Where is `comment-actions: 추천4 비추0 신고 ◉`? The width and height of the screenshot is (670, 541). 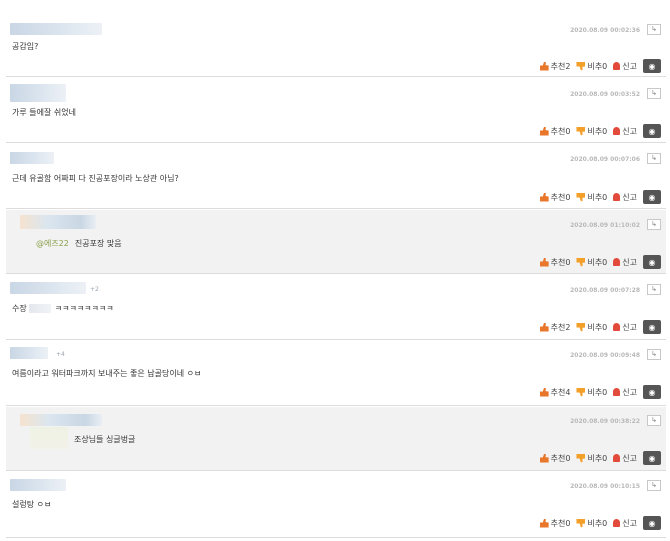
comment-actions: 추천4 비추0 신고 ◉ is located at coordinates (597, 392).